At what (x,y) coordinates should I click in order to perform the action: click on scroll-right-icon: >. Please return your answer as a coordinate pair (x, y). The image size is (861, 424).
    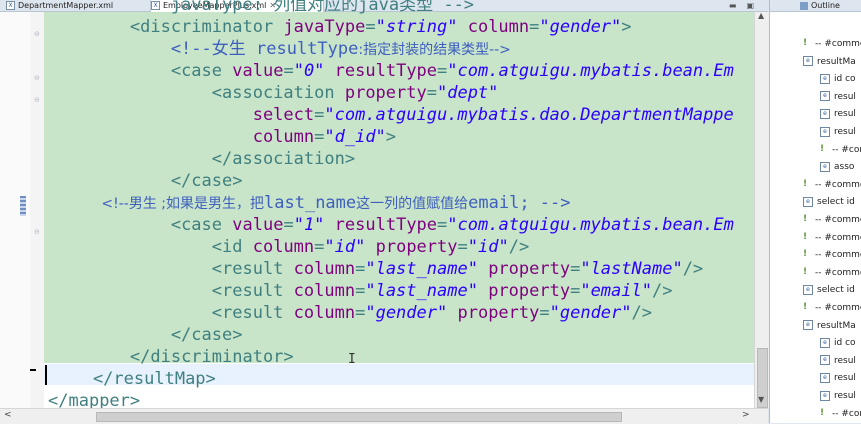
    Looking at the image, I should click on (746, 415).